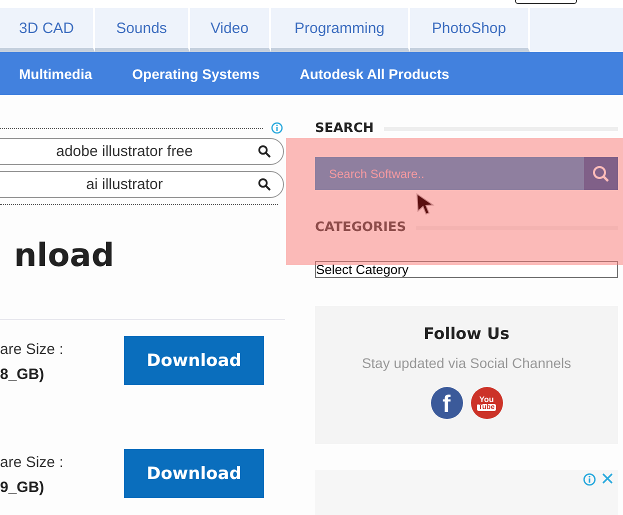  I want to click on category-select: Select Category, so click(466, 269).